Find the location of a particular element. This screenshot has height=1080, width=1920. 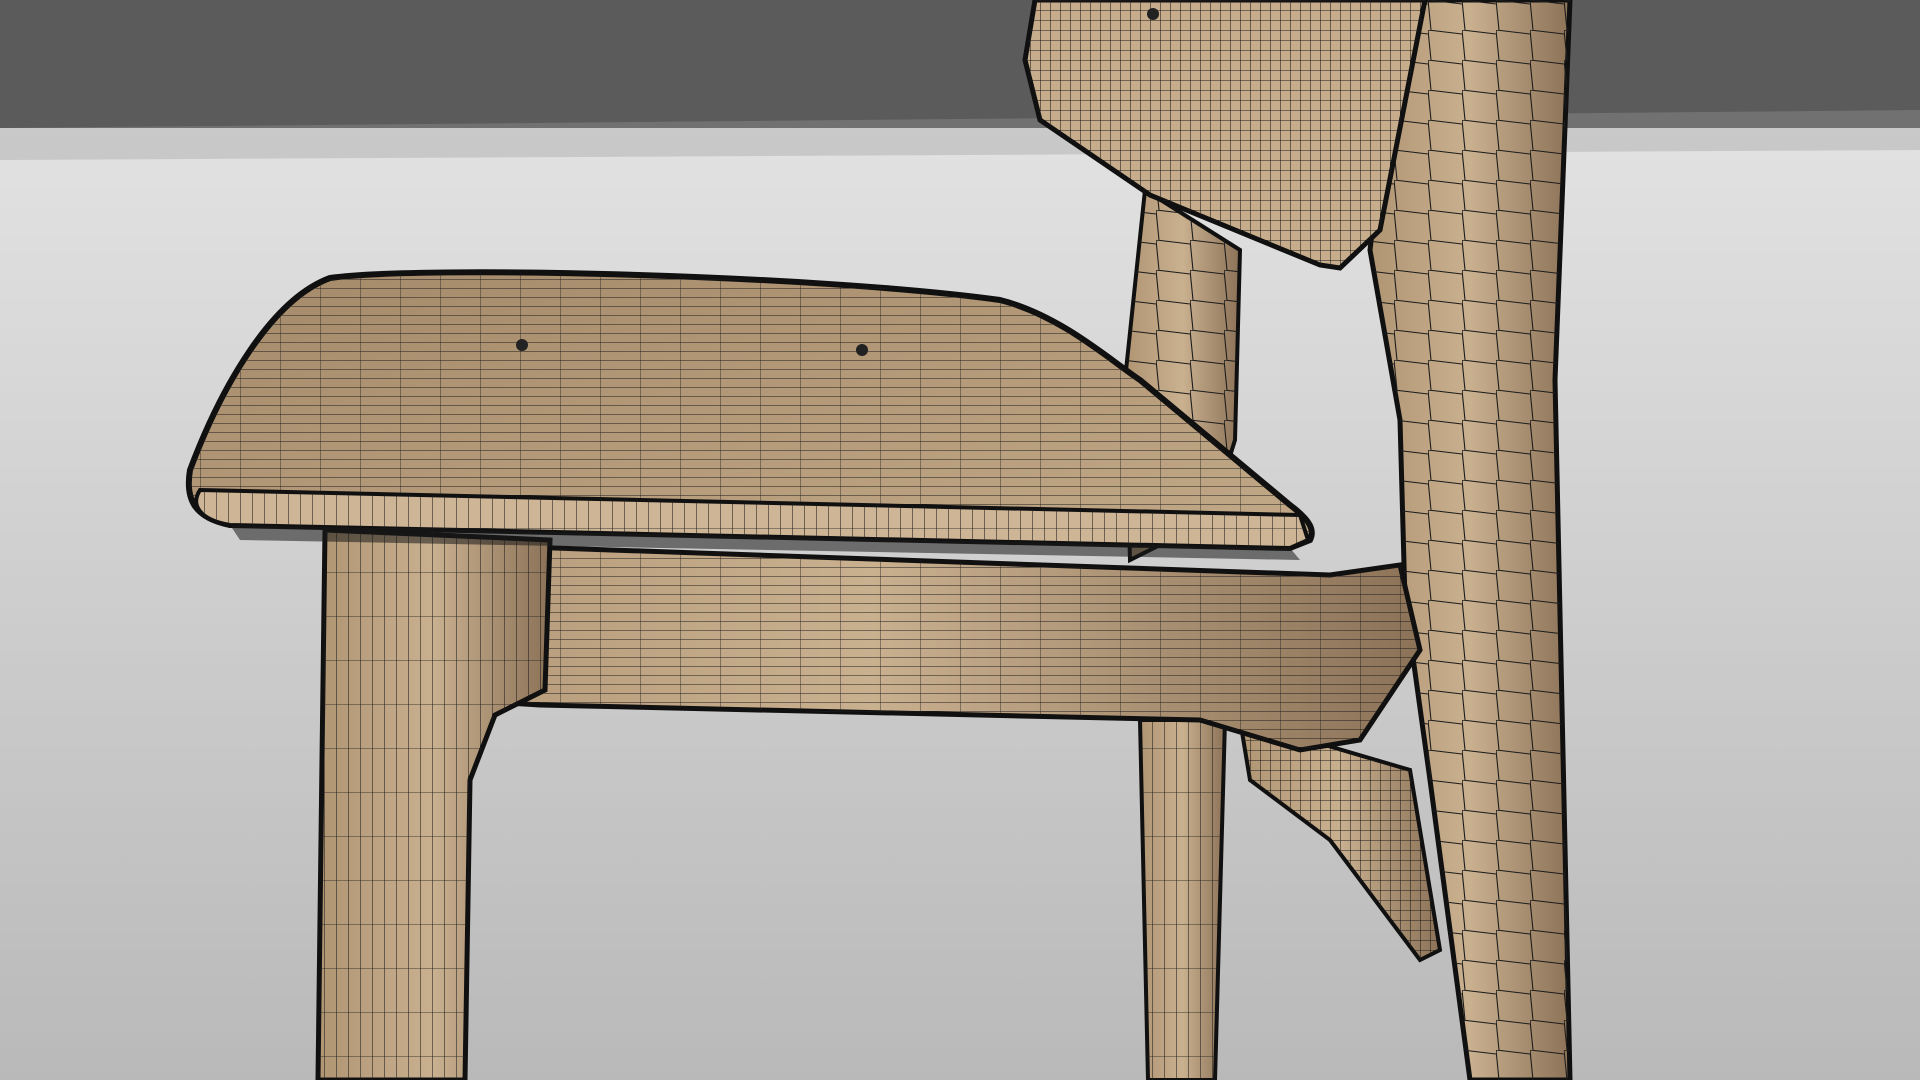

seat-screw-hole-right is located at coordinates (862, 350).